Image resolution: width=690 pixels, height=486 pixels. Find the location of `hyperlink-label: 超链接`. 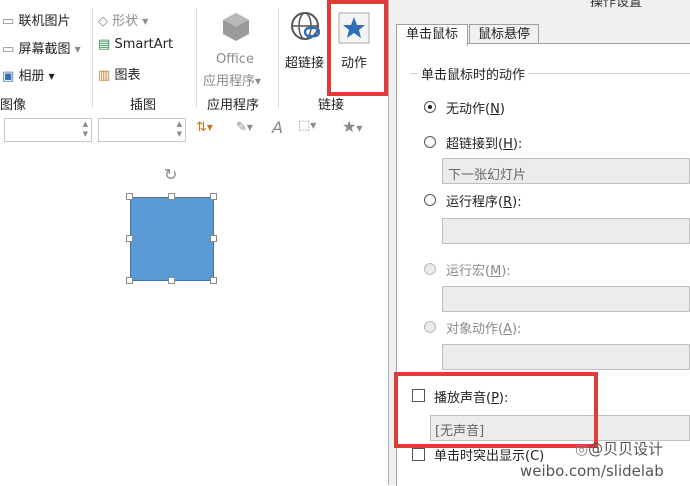

hyperlink-label: 超链接 is located at coordinates (305, 63).